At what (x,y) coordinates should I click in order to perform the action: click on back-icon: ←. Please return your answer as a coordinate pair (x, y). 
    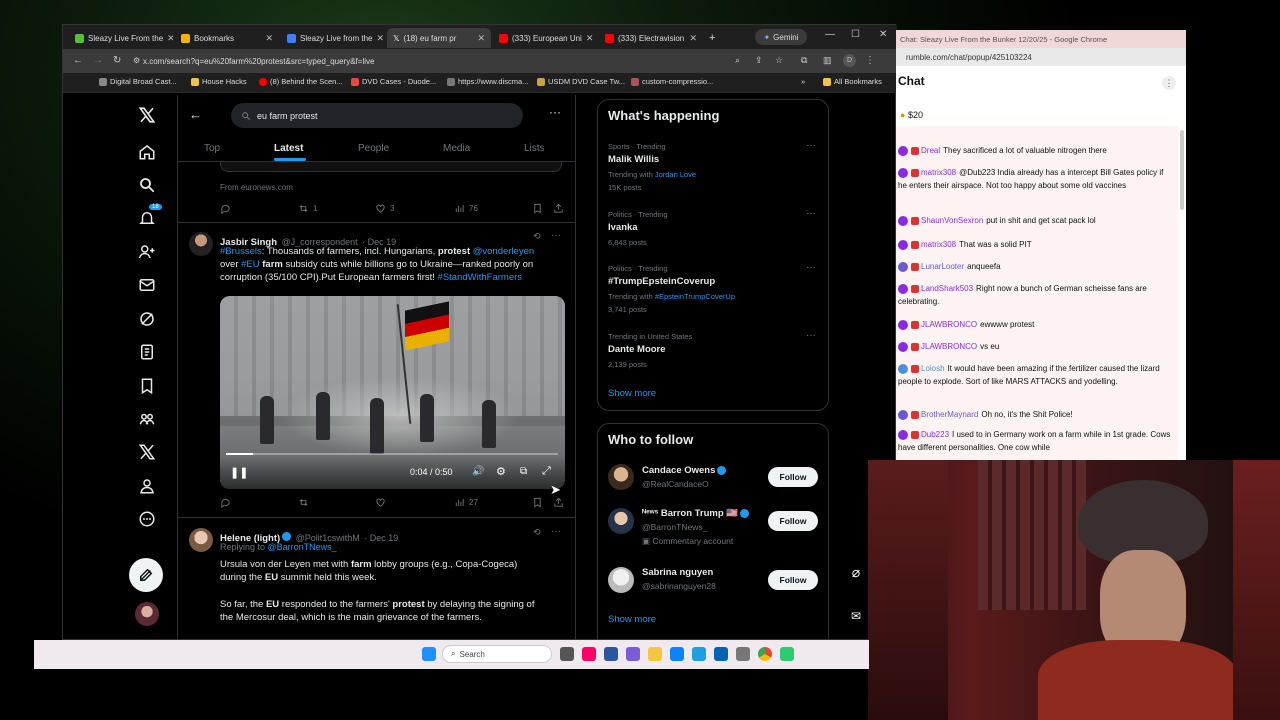
    Looking at the image, I should click on (78, 60).